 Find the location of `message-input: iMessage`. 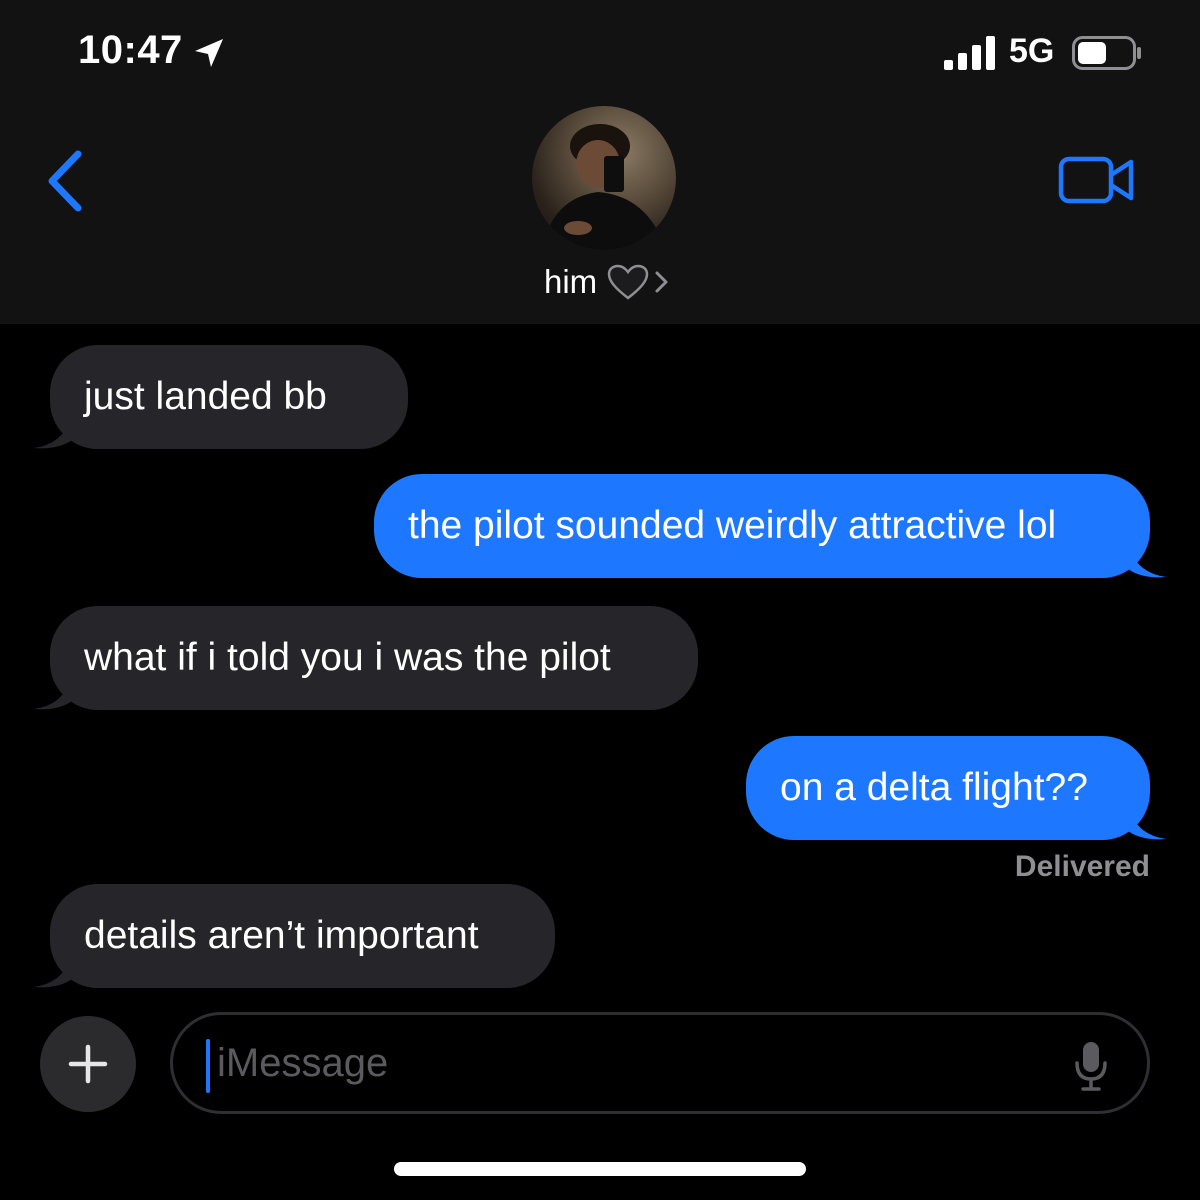

message-input: iMessage is located at coordinates (660, 1063).